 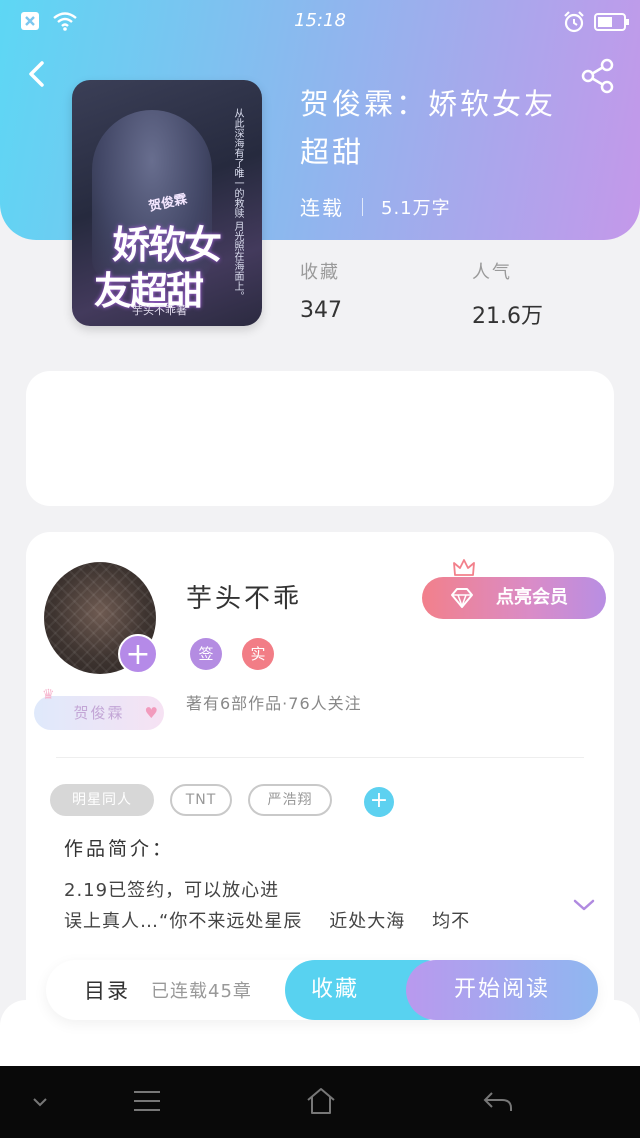 What do you see at coordinates (574, 22) in the screenshot?
I see `alarm-icon` at bounding box center [574, 22].